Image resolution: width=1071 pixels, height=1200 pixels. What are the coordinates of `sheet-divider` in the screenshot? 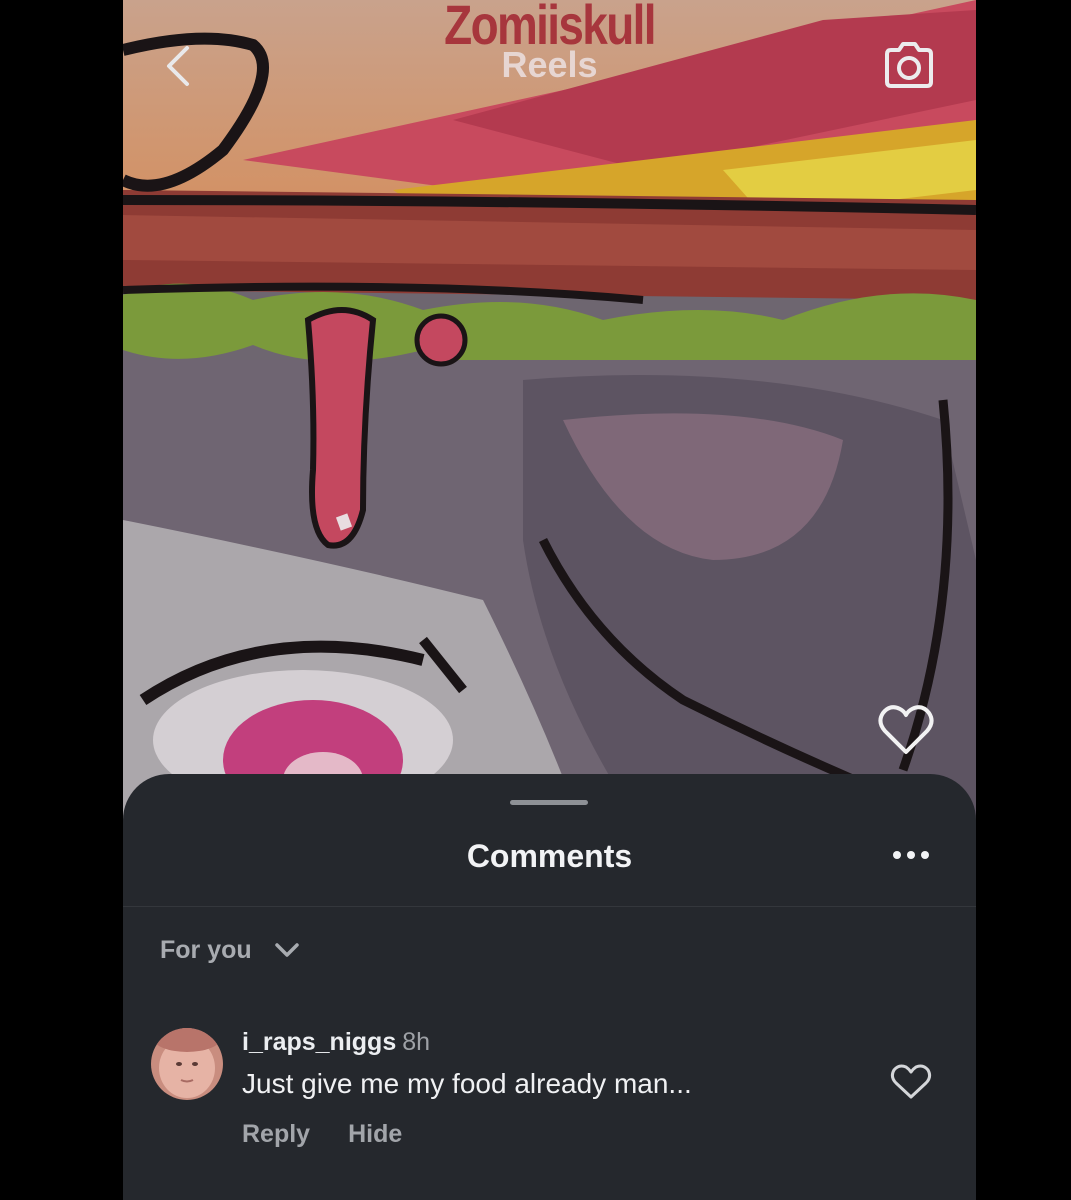 It's located at (549, 906).